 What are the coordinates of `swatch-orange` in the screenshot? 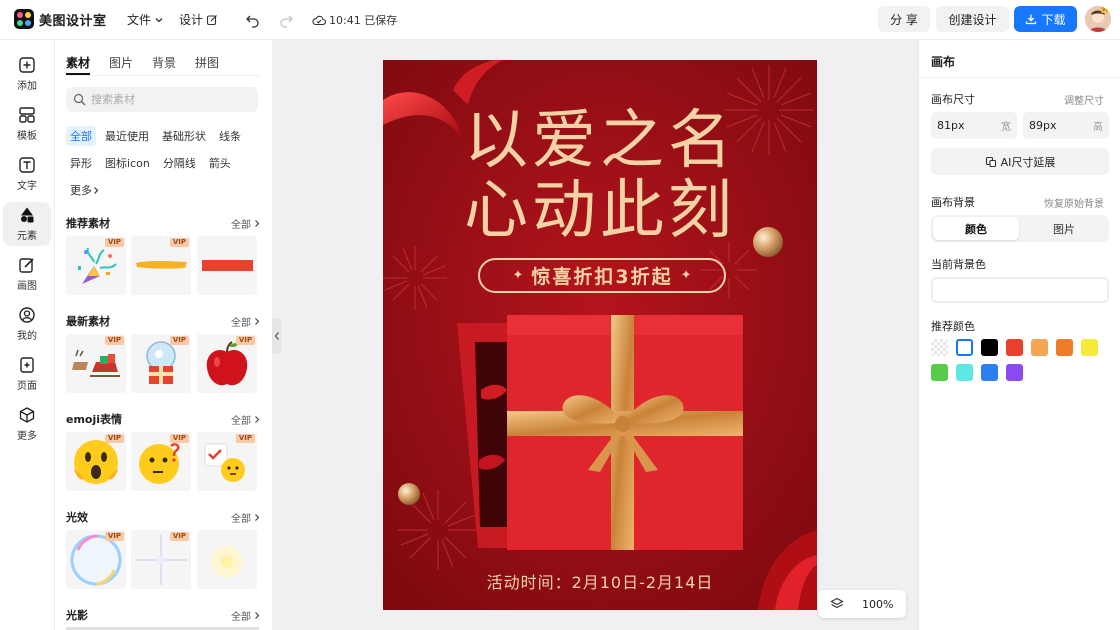 It's located at (1064, 347).